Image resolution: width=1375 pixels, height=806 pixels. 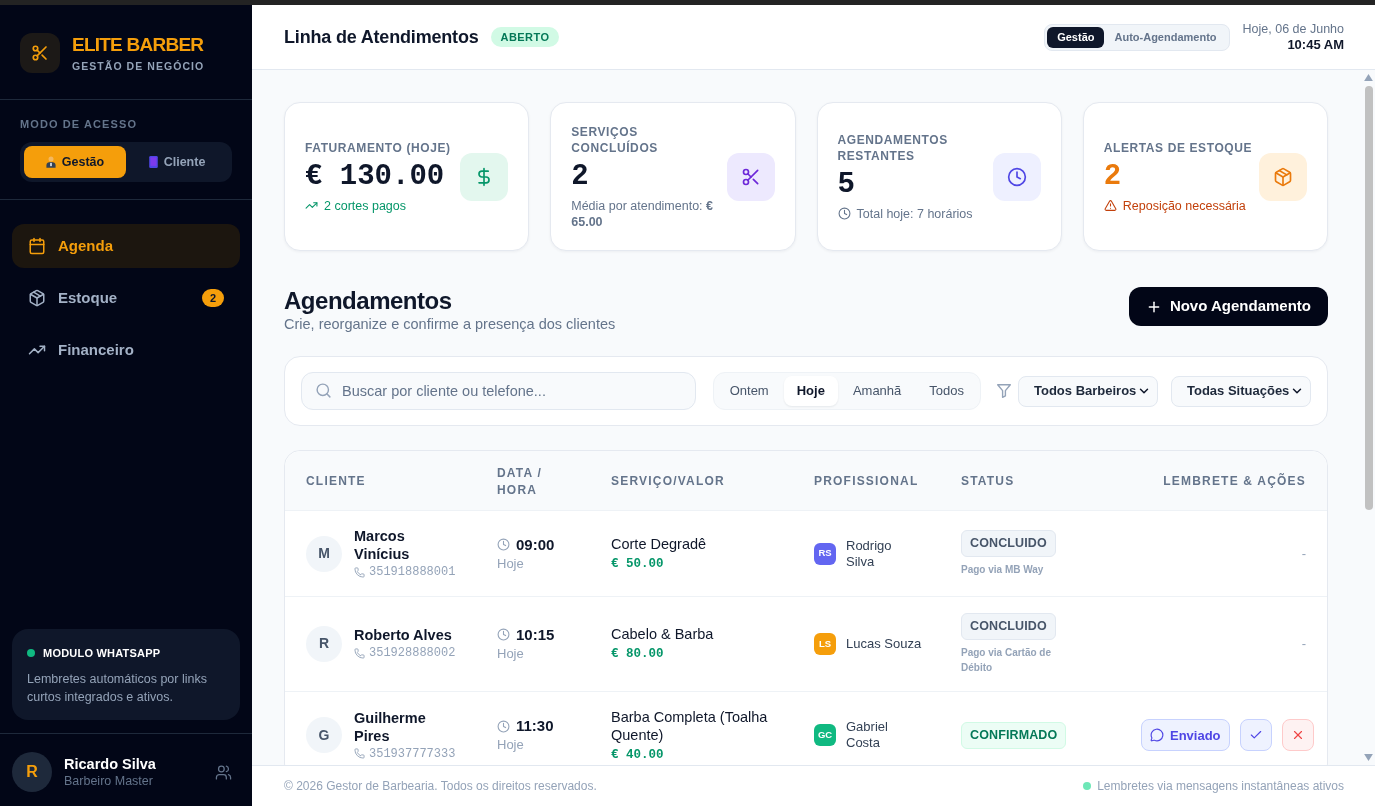 I want to click on status-badge: CONCLUIDO, so click(x=1008, y=543).